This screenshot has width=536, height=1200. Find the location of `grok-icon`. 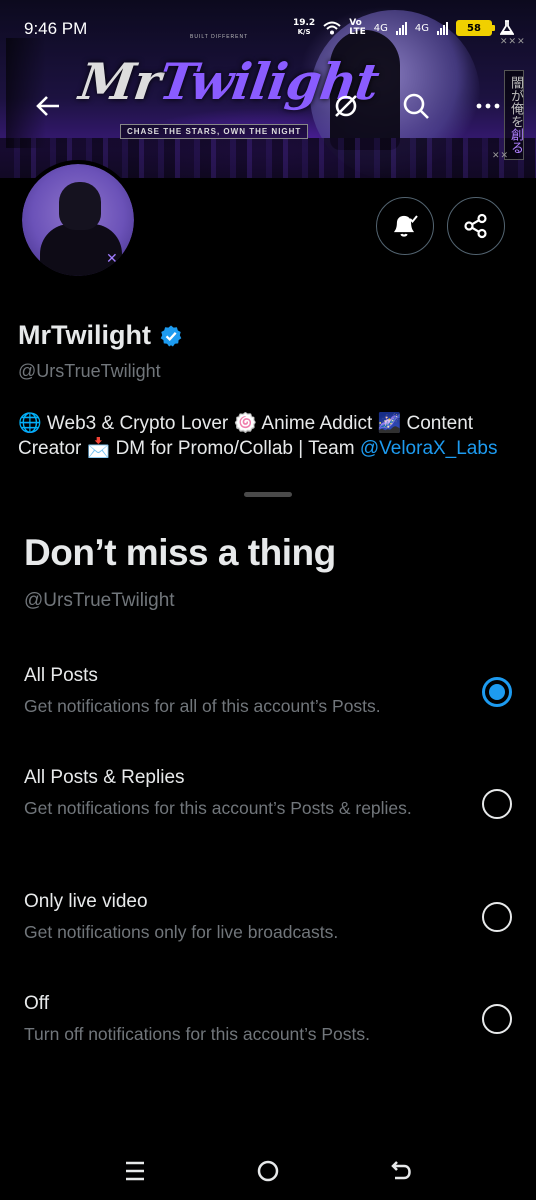

grok-icon is located at coordinates (346, 106).